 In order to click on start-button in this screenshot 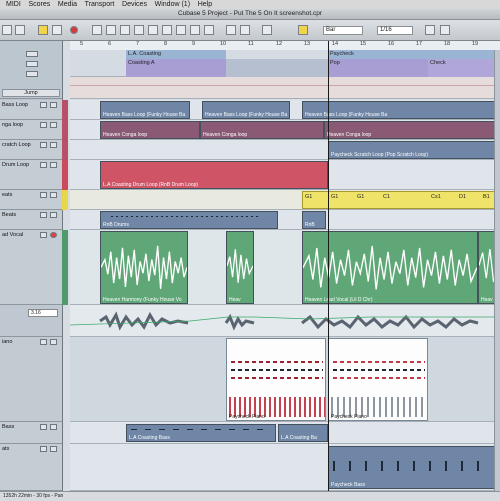, I will do `click(20, 30)`.